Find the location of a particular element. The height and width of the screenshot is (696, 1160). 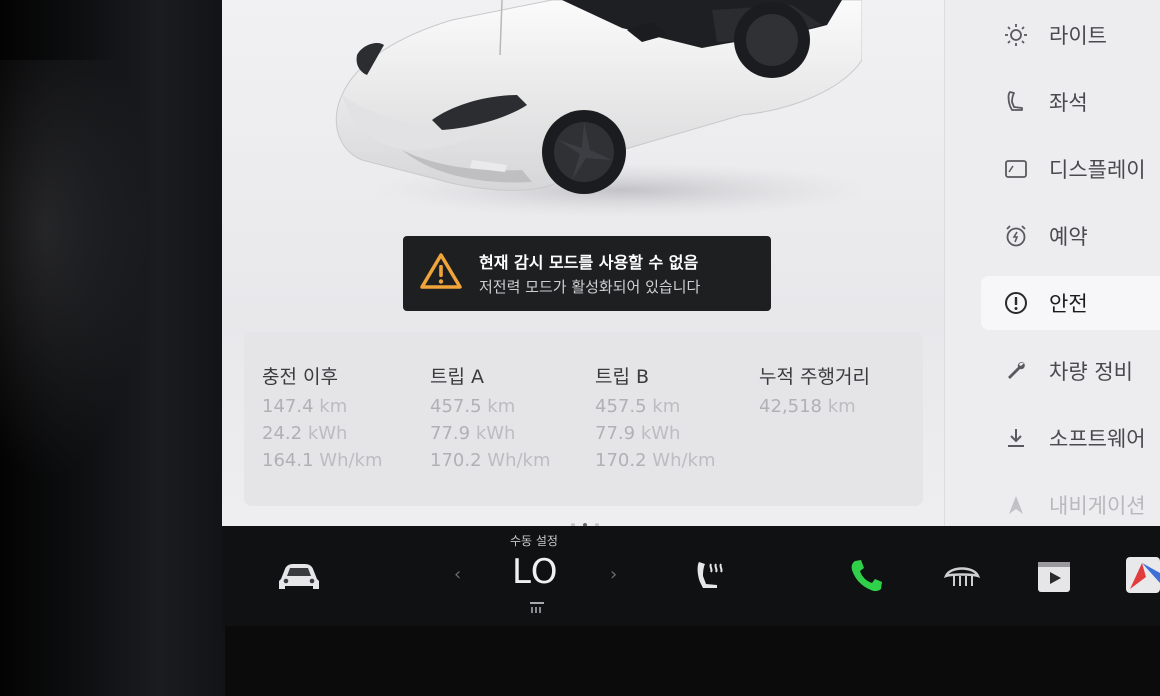

display-icon is located at coordinates (1016, 169).